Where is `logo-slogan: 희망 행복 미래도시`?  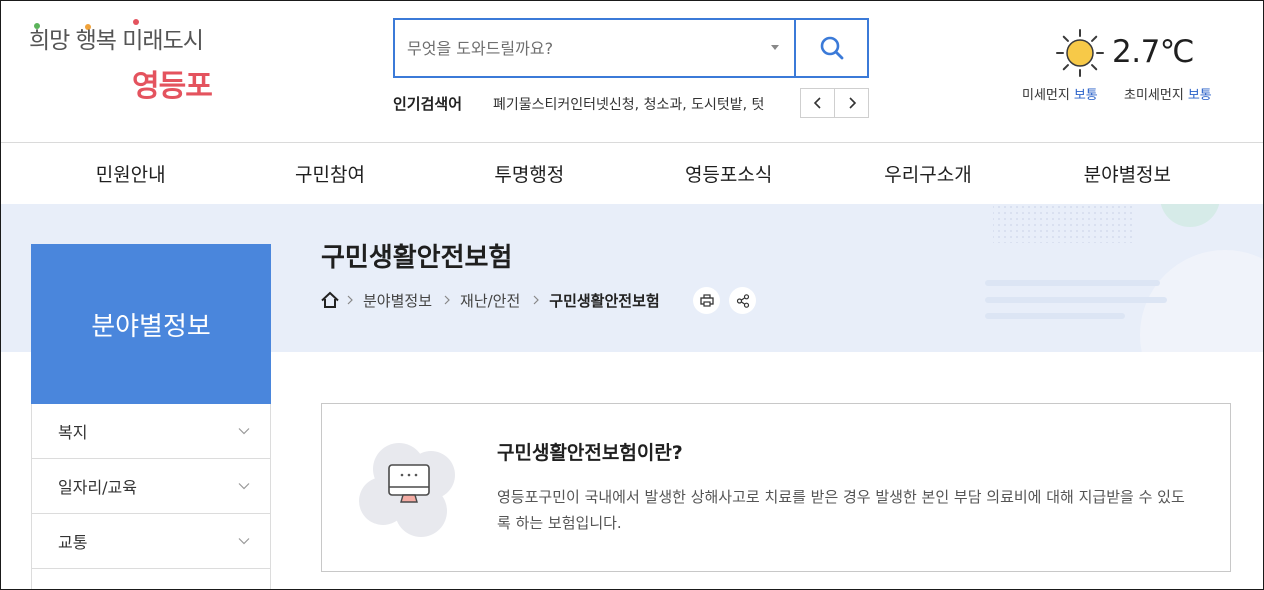 logo-slogan: 희망 행복 미래도시 is located at coordinates (116, 41).